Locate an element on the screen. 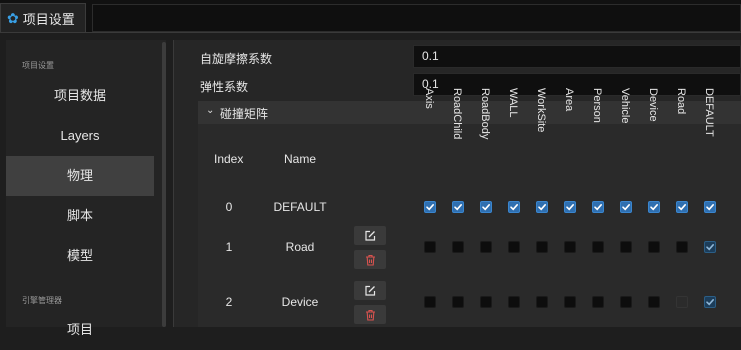 This screenshot has height=350, width=741. collision-checkbox-road-road is located at coordinates (682, 247).